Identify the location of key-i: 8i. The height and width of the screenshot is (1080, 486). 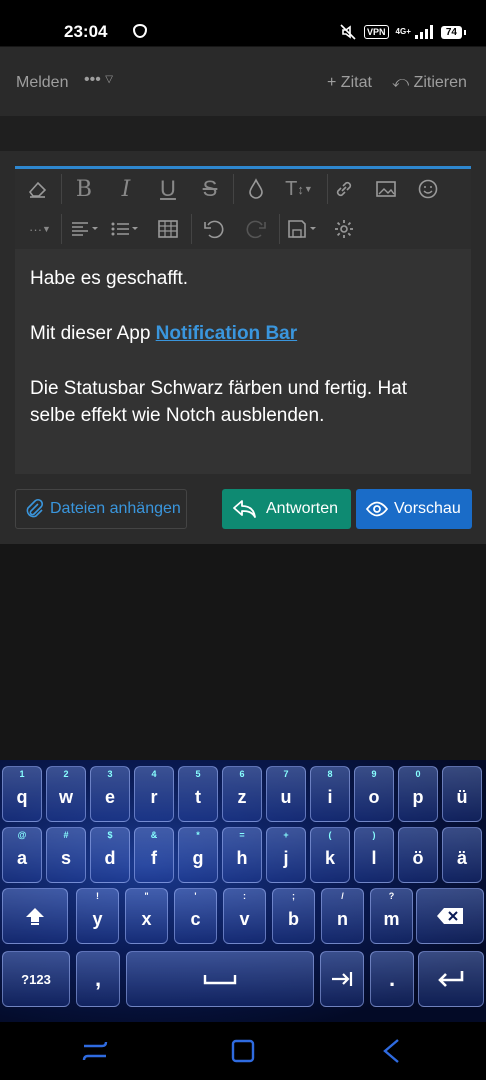
(330, 794).